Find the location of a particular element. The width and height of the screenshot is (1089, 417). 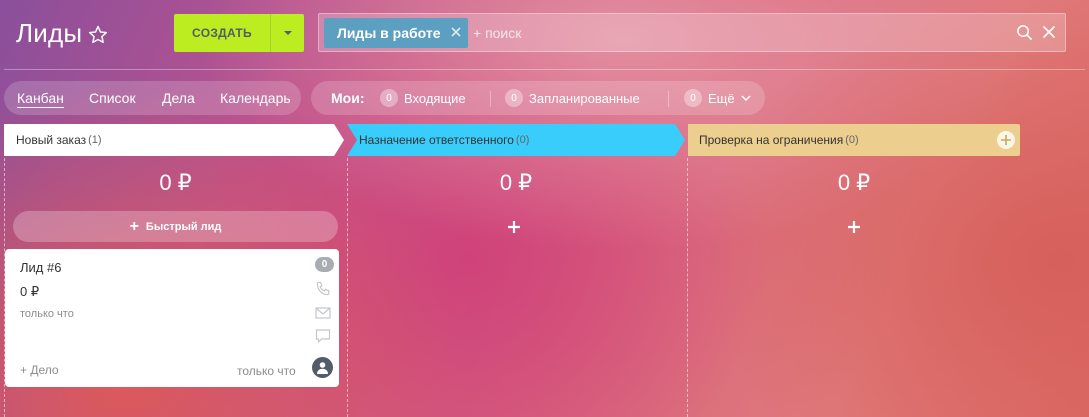

avatar is located at coordinates (322, 367).